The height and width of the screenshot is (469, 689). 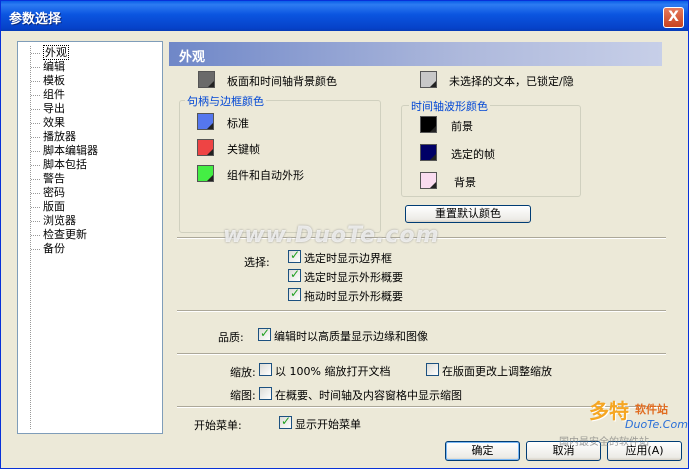 What do you see at coordinates (348, 258) in the screenshot?
I see `show-bounding-box-label: 选定时显示边界框` at bounding box center [348, 258].